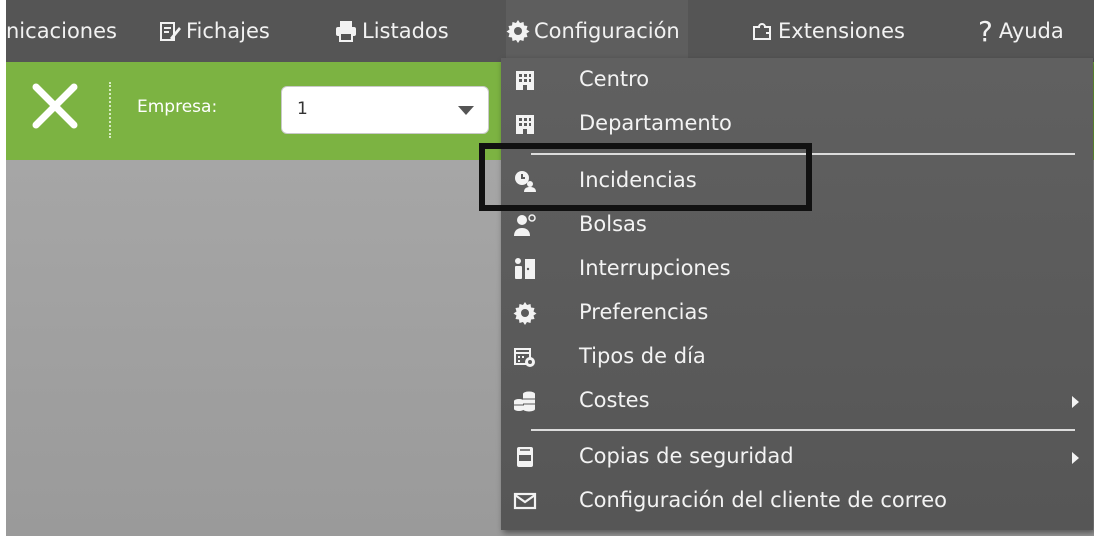 This screenshot has height=536, width=1094. I want to click on dropdown-divider, so click(803, 430).